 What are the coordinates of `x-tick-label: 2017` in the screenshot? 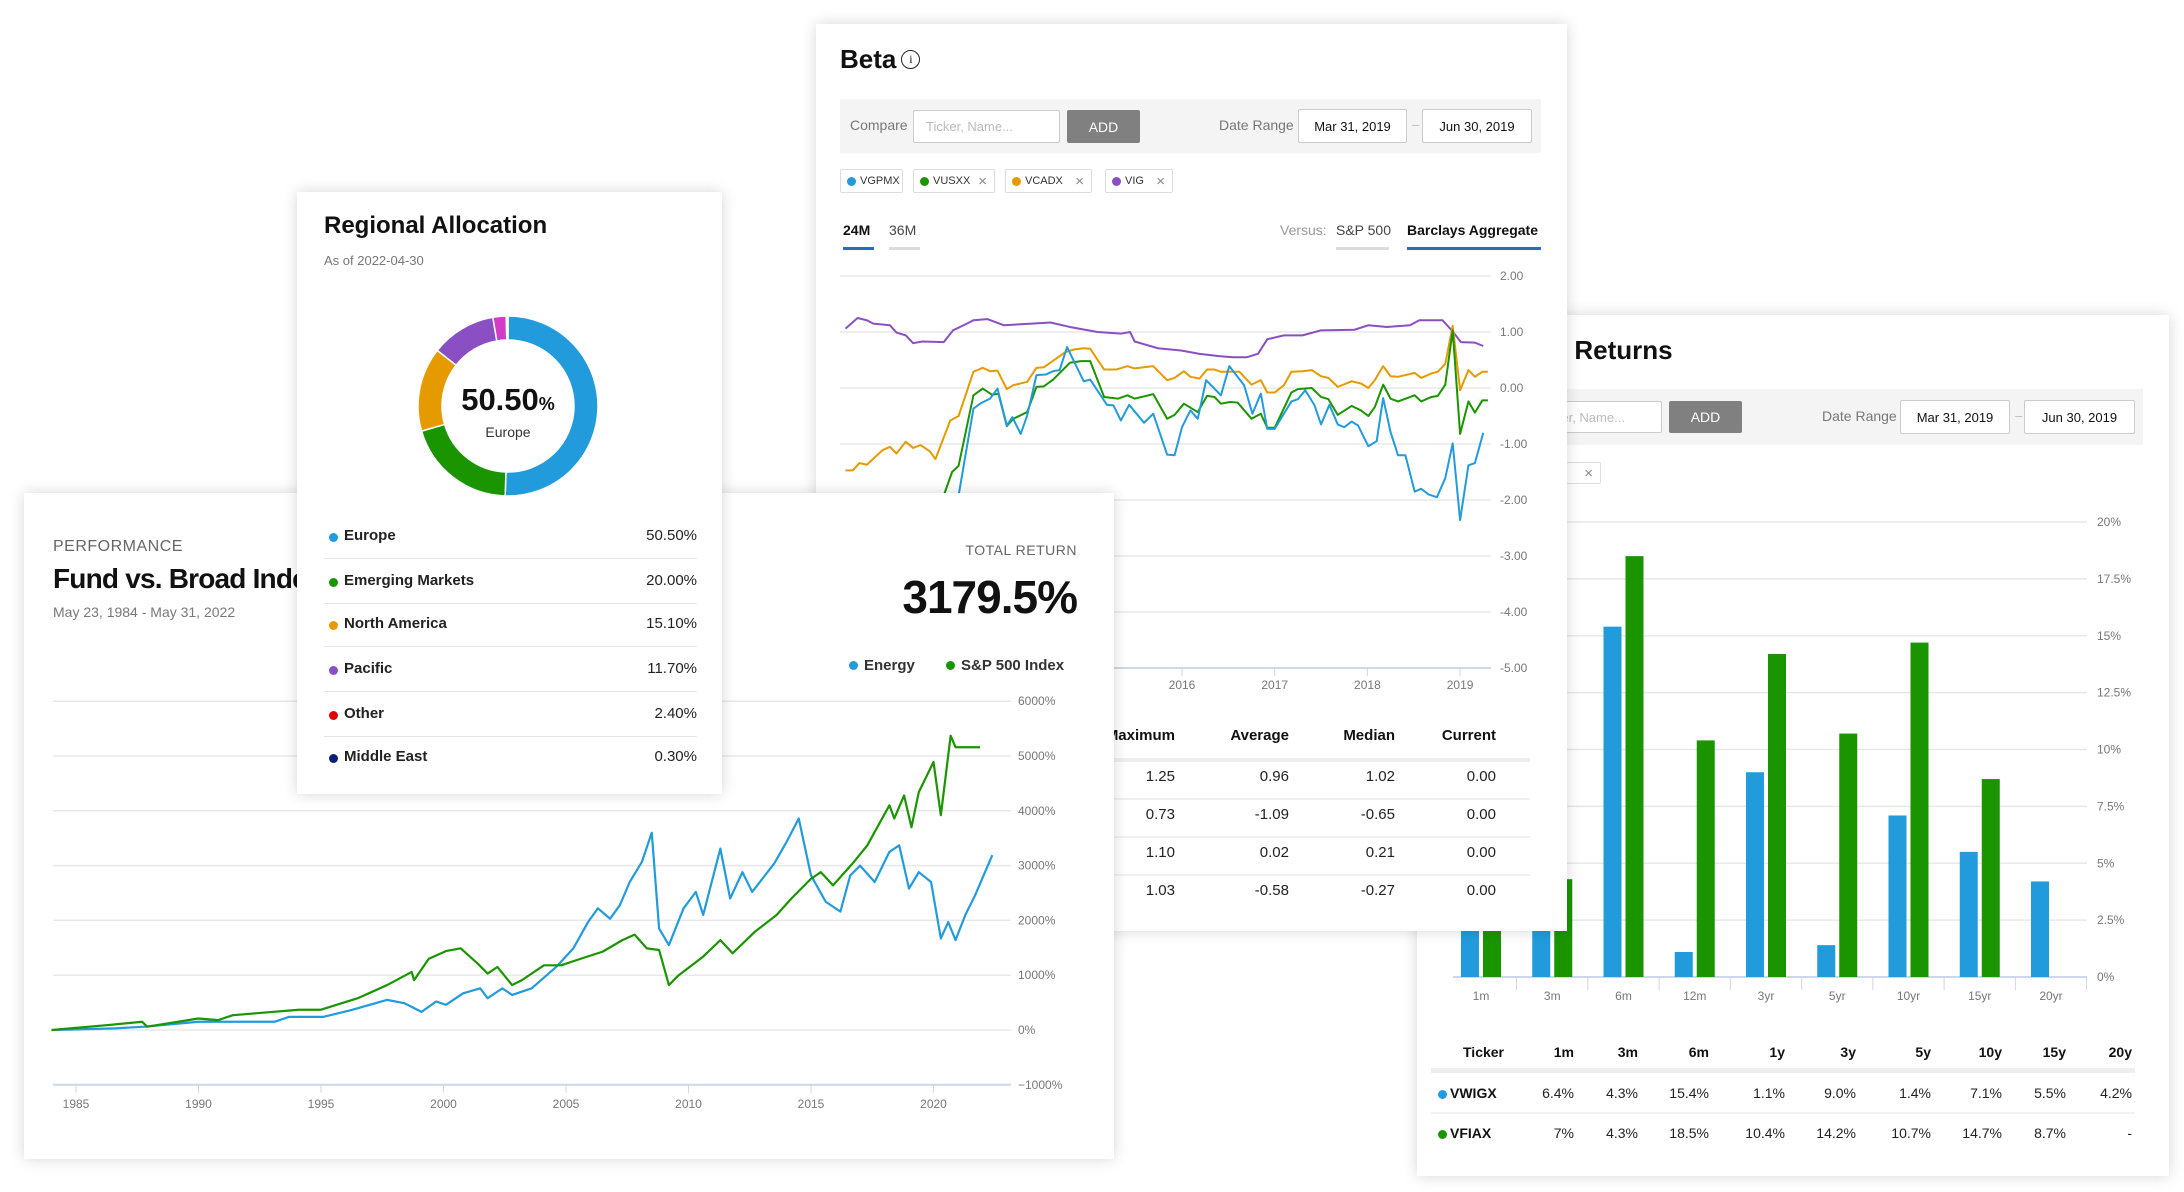 It's located at (1274, 685).